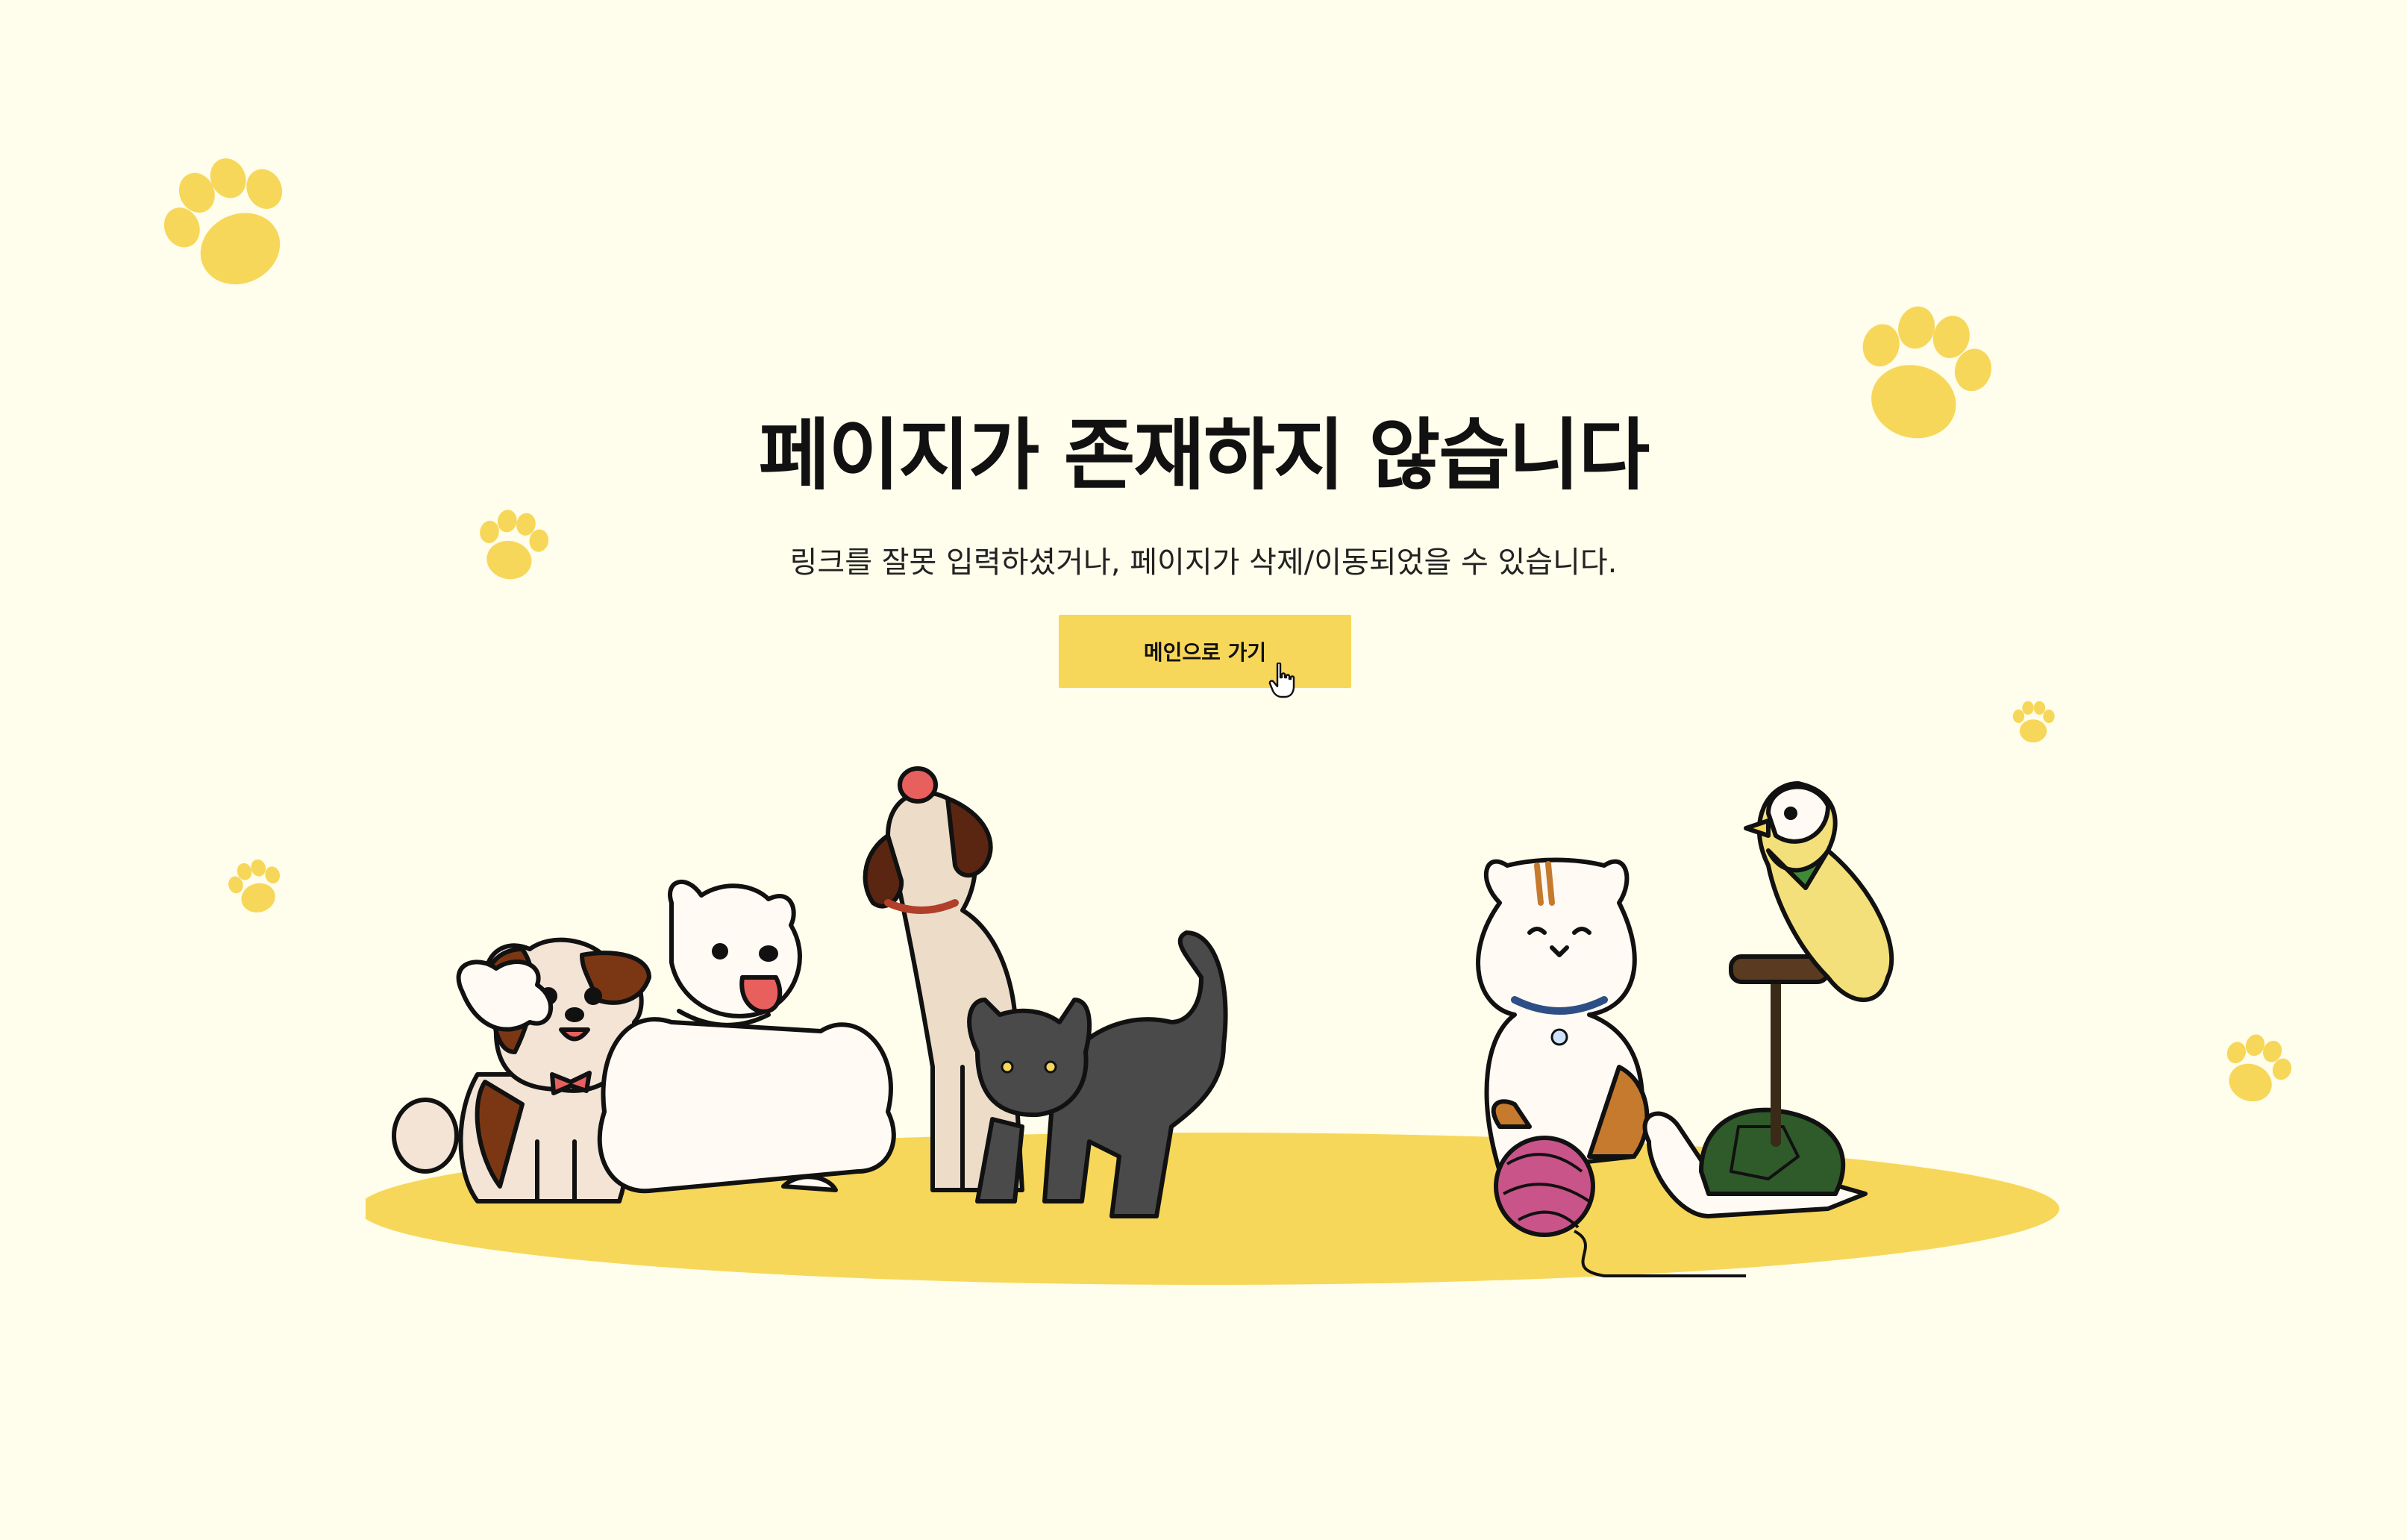 The image size is (2407, 1540). What do you see at coordinates (1205, 651) in the screenshot?
I see `go-to-main-button: 메인으로 가기` at bounding box center [1205, 651].